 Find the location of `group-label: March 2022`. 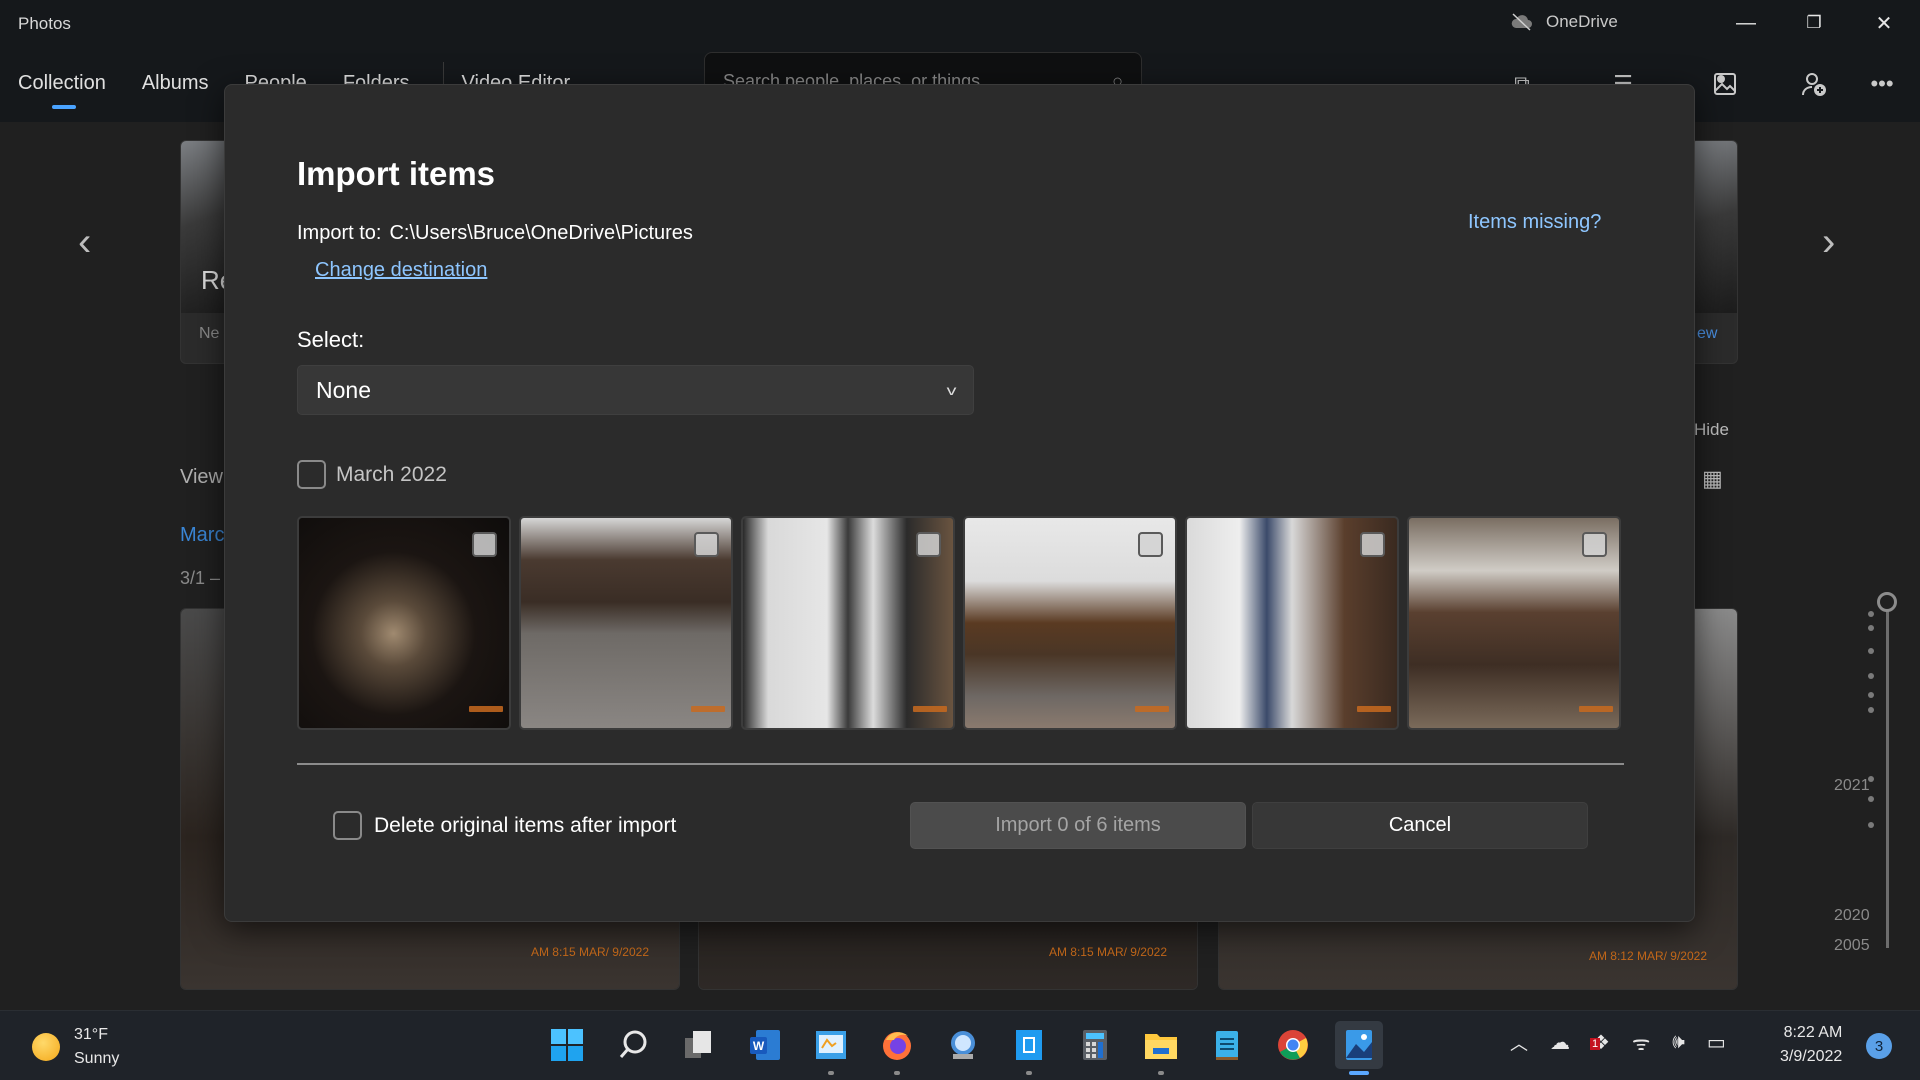

group-label: March 2022 is located at coordinates (391, 474).